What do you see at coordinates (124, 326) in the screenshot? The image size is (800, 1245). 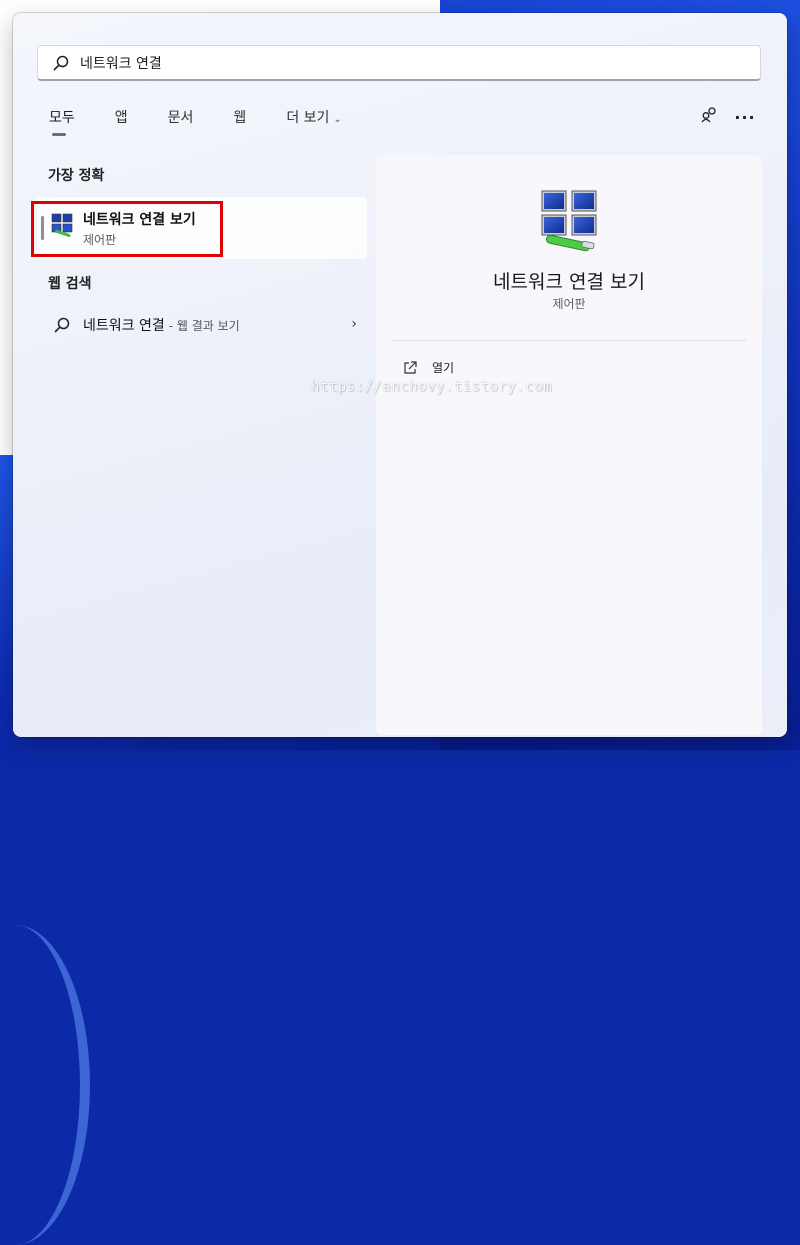 I see `web-search-query: 네트워크 연결` at bounding box center [124, 326].